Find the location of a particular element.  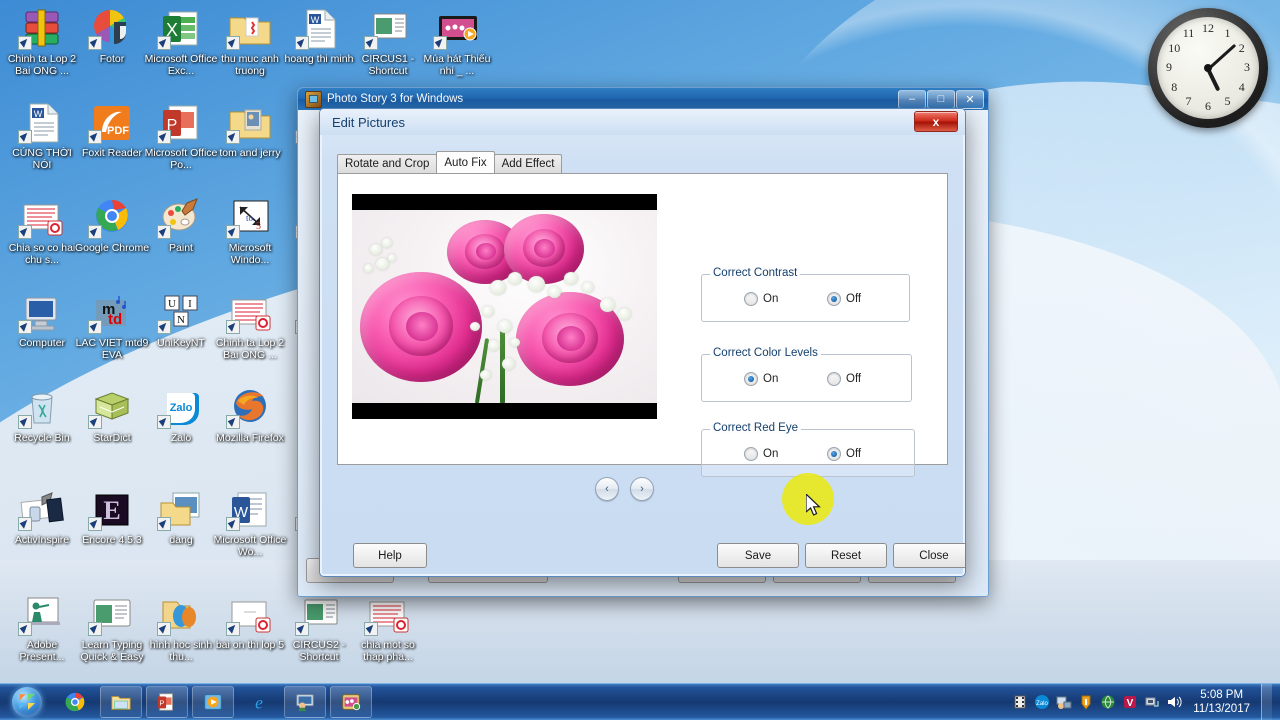

taskbar-item-chrome is located at coordinates (75, 702).